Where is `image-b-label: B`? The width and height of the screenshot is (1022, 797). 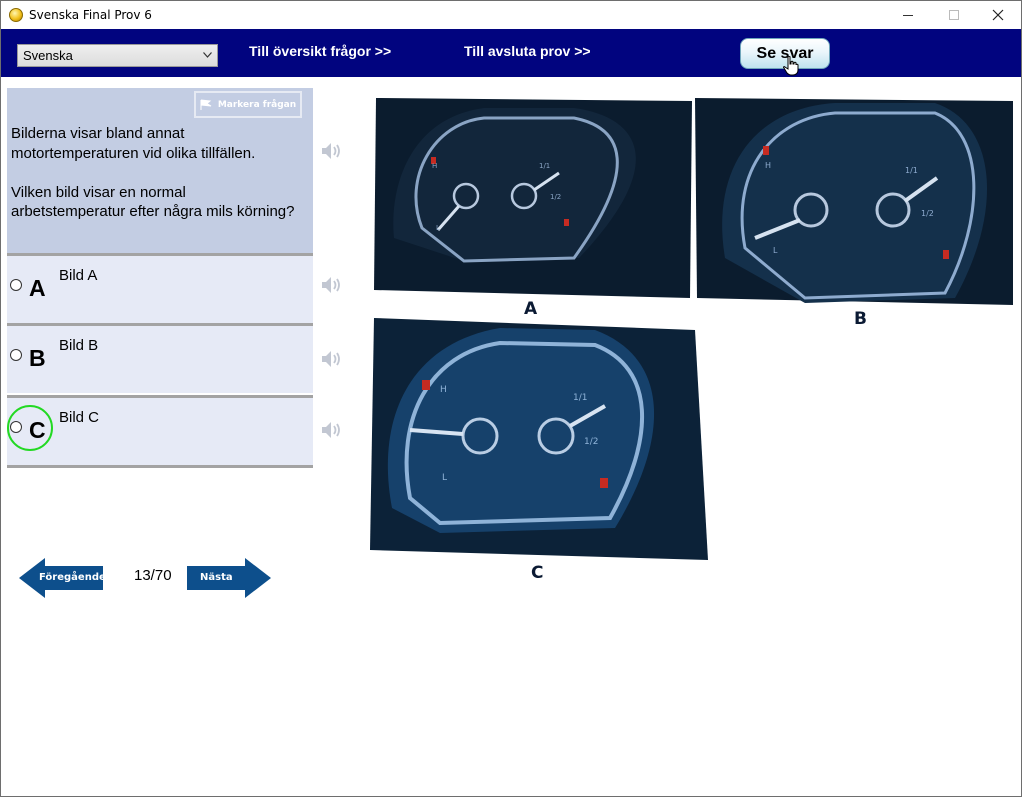 image-b-label: B is located at coordinates (860, 319).